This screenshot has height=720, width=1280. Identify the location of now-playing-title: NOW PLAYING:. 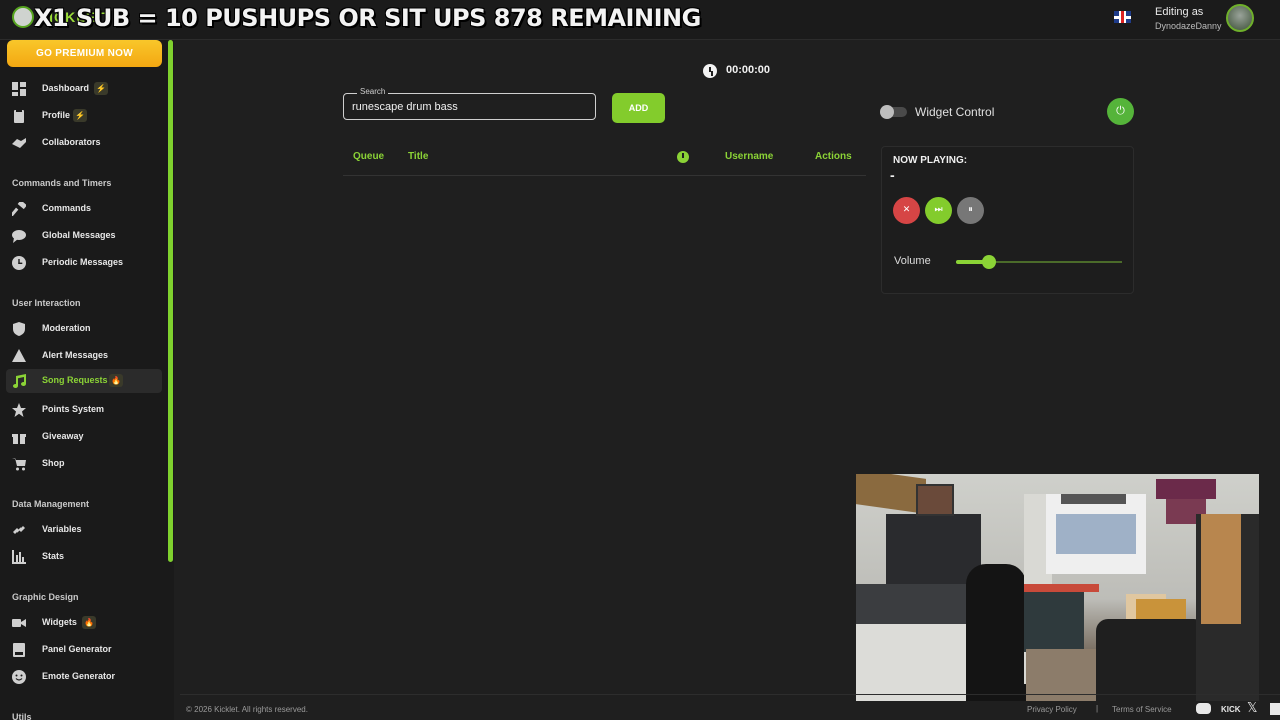
(930, 160).